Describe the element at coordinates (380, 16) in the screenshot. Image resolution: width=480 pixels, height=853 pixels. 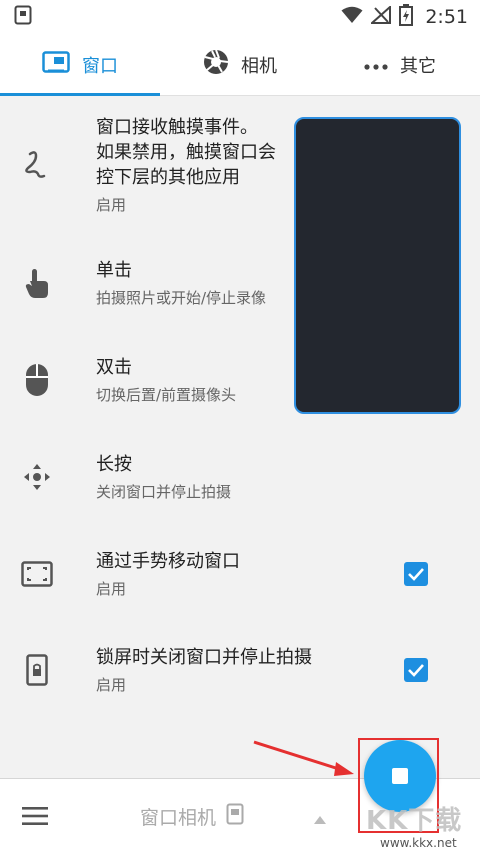
I see `signal-icon` at that location.